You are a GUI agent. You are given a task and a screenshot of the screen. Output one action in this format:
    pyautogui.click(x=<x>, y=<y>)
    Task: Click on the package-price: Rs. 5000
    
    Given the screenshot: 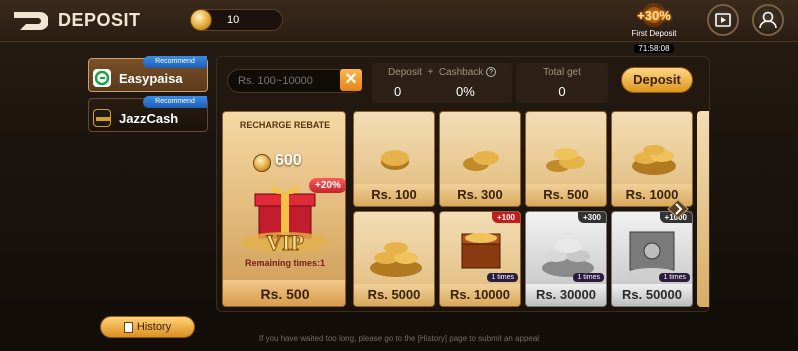 What is the action you would take?
    pyautogui.click(x=394, y=295)
    